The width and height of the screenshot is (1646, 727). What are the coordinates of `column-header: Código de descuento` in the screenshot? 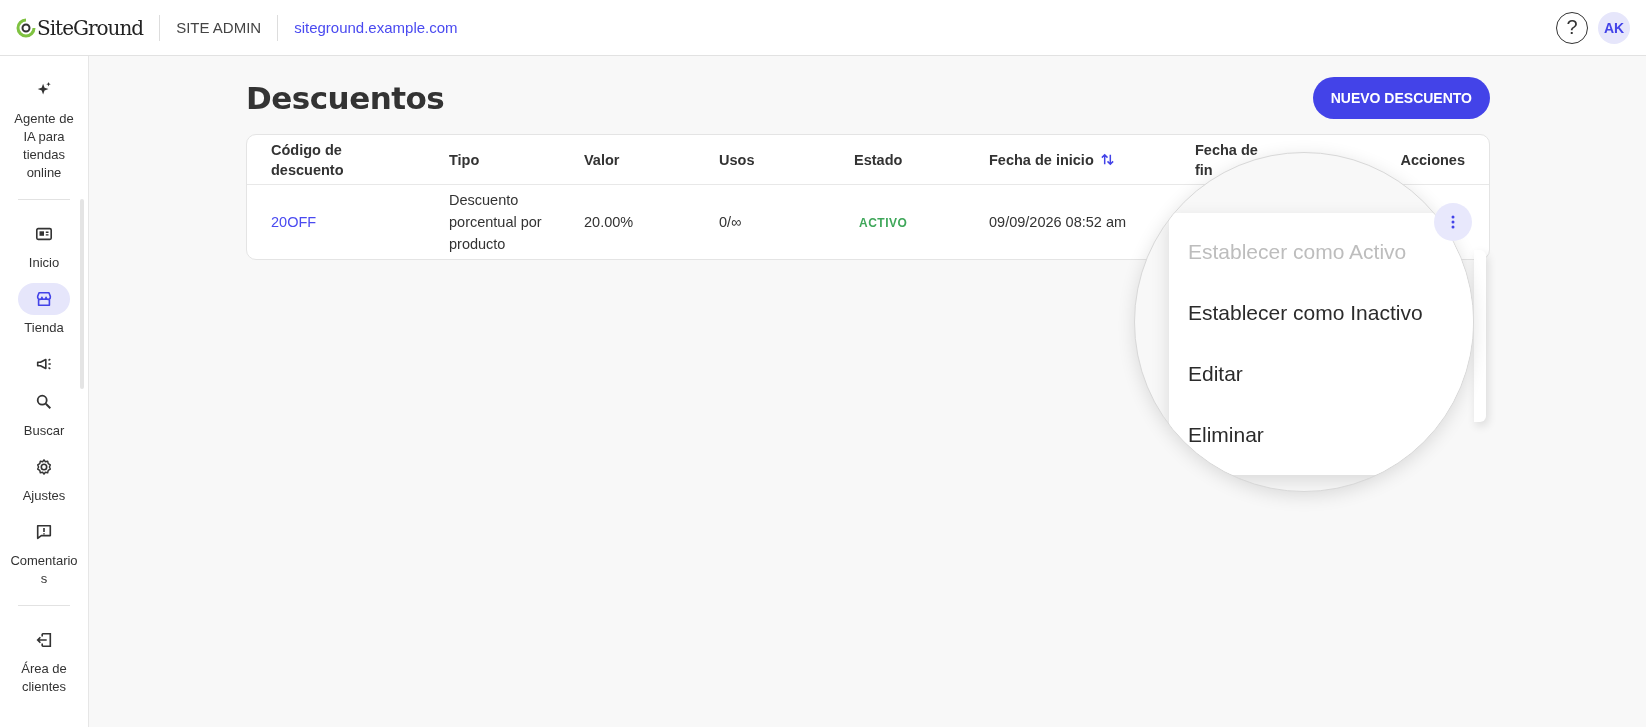 It's located at (308, 160).